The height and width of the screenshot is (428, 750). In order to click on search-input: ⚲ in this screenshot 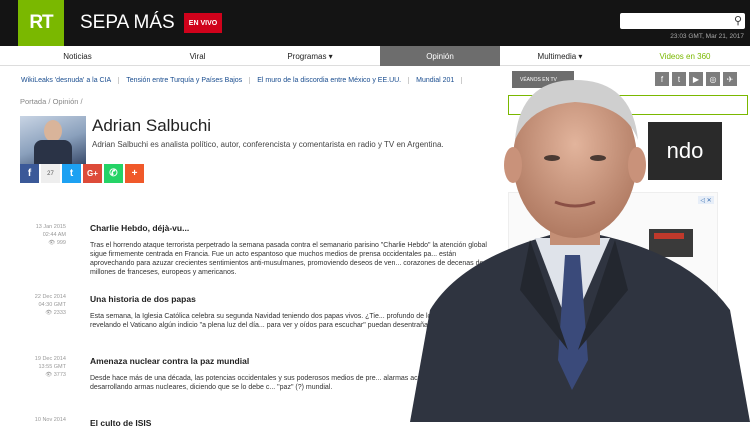, I will do `click(682, 21)`.